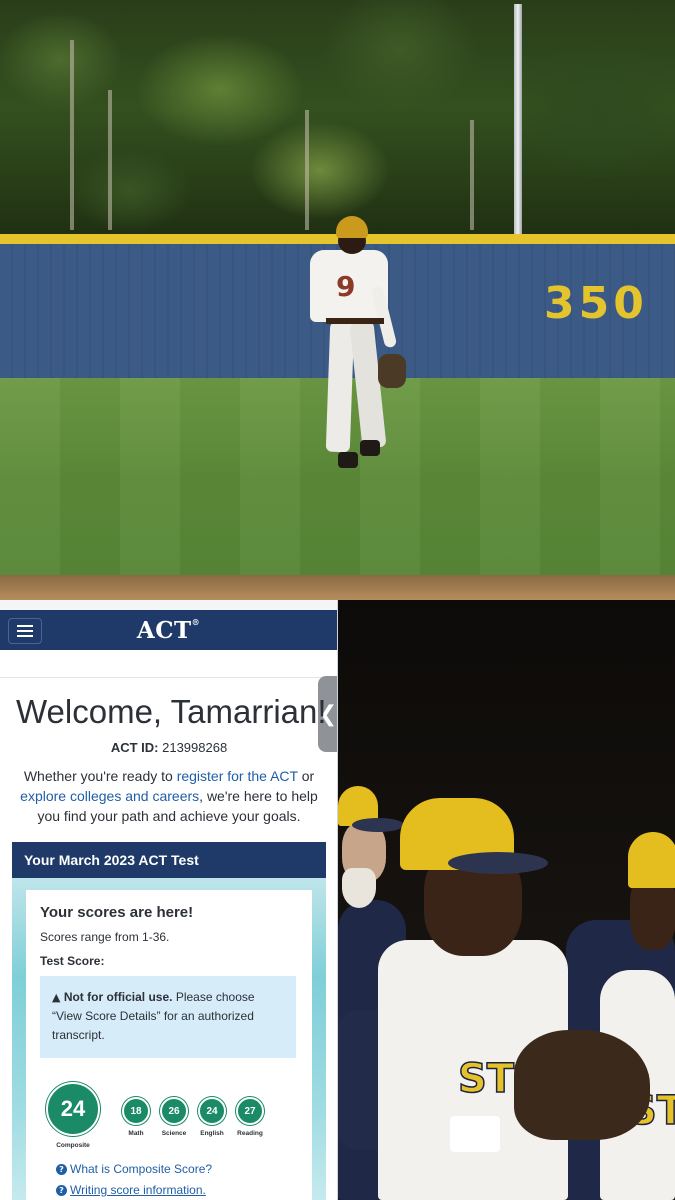  What do you see at coordinates (651, 860) in the screenshot?
I see `teammate-cap` at bounding box center [651, 860].